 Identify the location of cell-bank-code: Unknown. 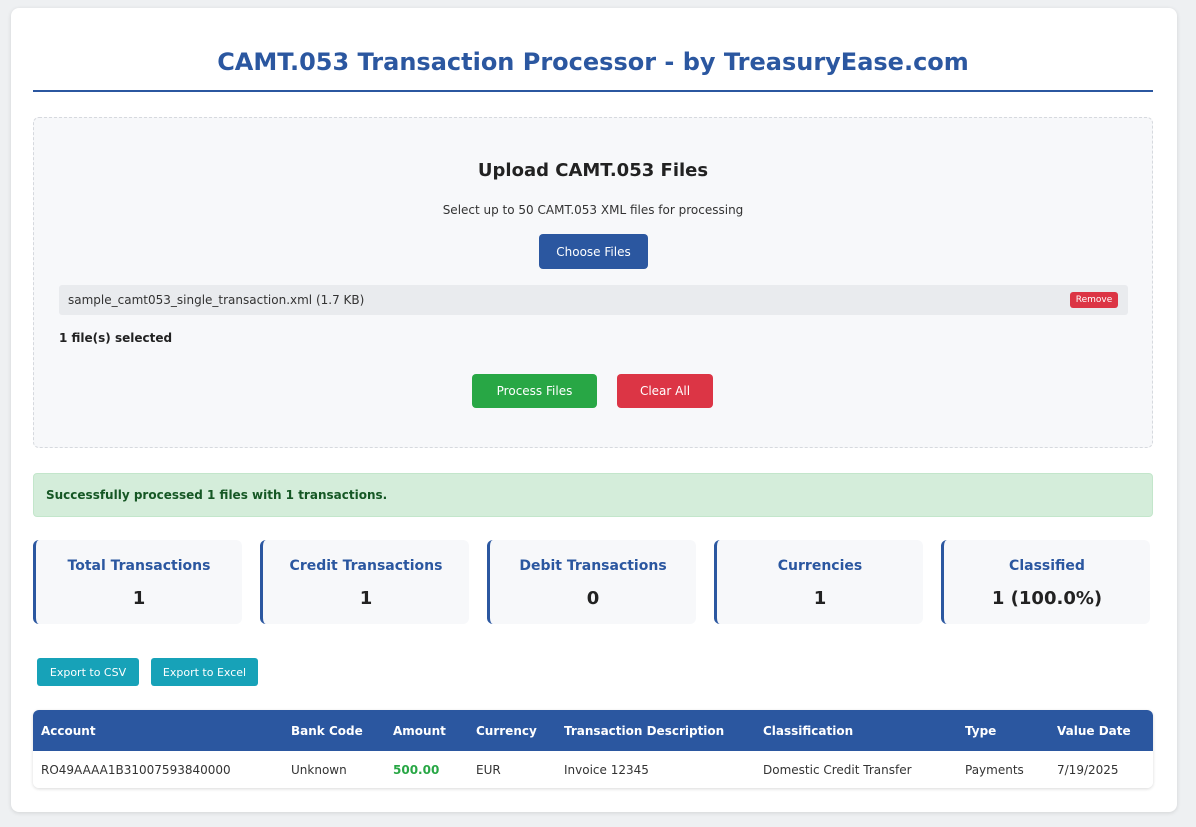
(319, 769).